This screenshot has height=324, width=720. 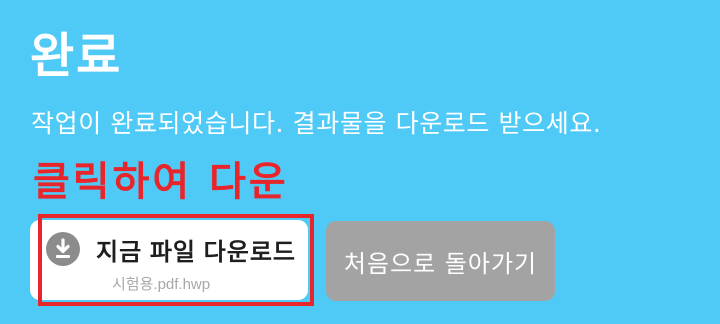 What do you see at coordinates (316, 123) in the screenshot?
I see `completion-message: 작업이 완료되었습니다. 결과물을 다운로드 받으세요.` at bounding box center [316, 123].